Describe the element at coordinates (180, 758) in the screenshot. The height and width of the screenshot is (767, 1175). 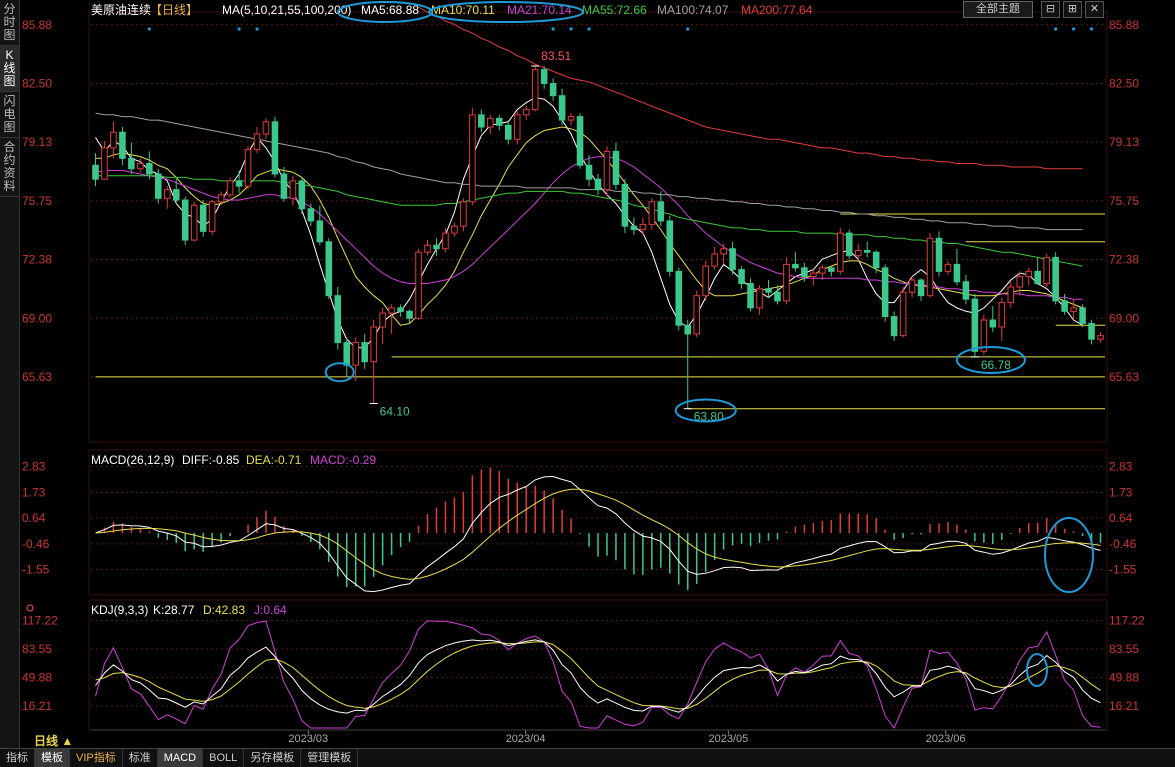
I see `tab-macd: MACD` at that location.